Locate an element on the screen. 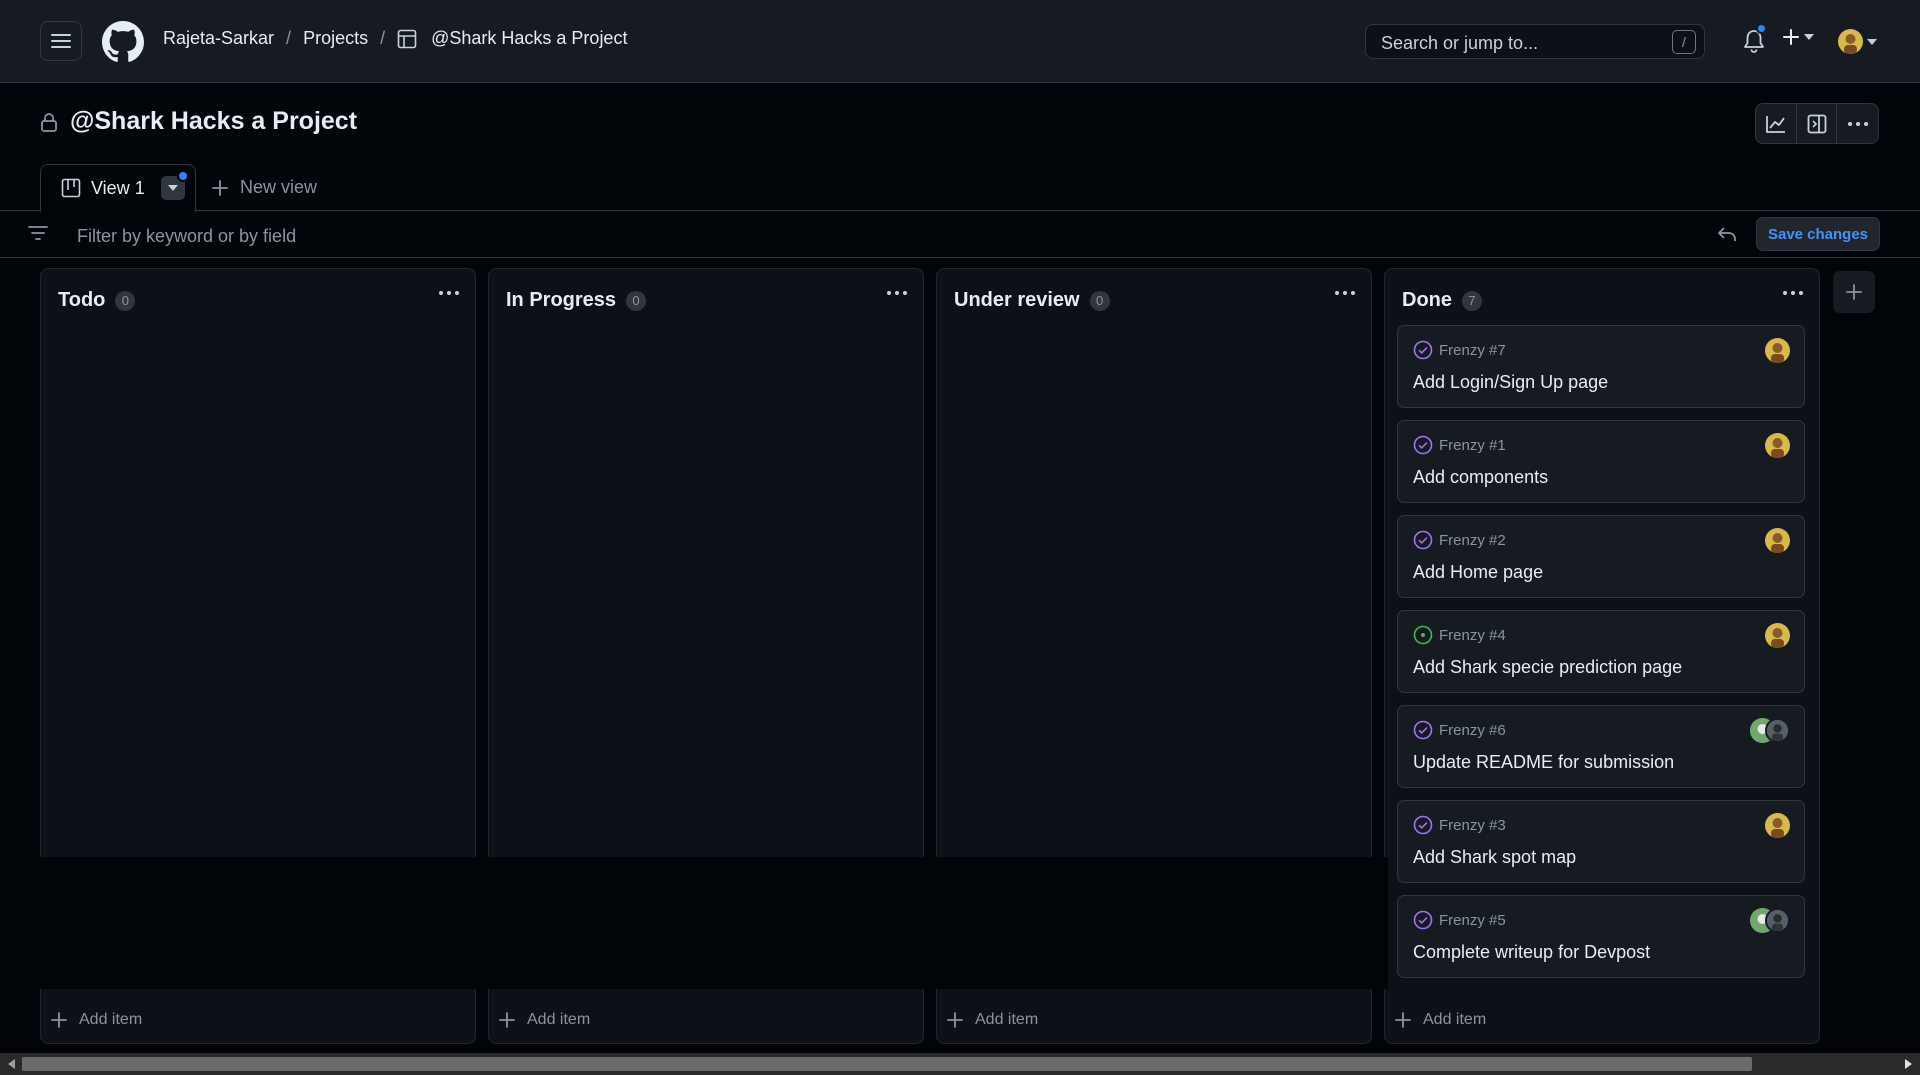 This screenshot has height=1075, width=1920. issue-title: Add components is located at coordinates (1480, 477).